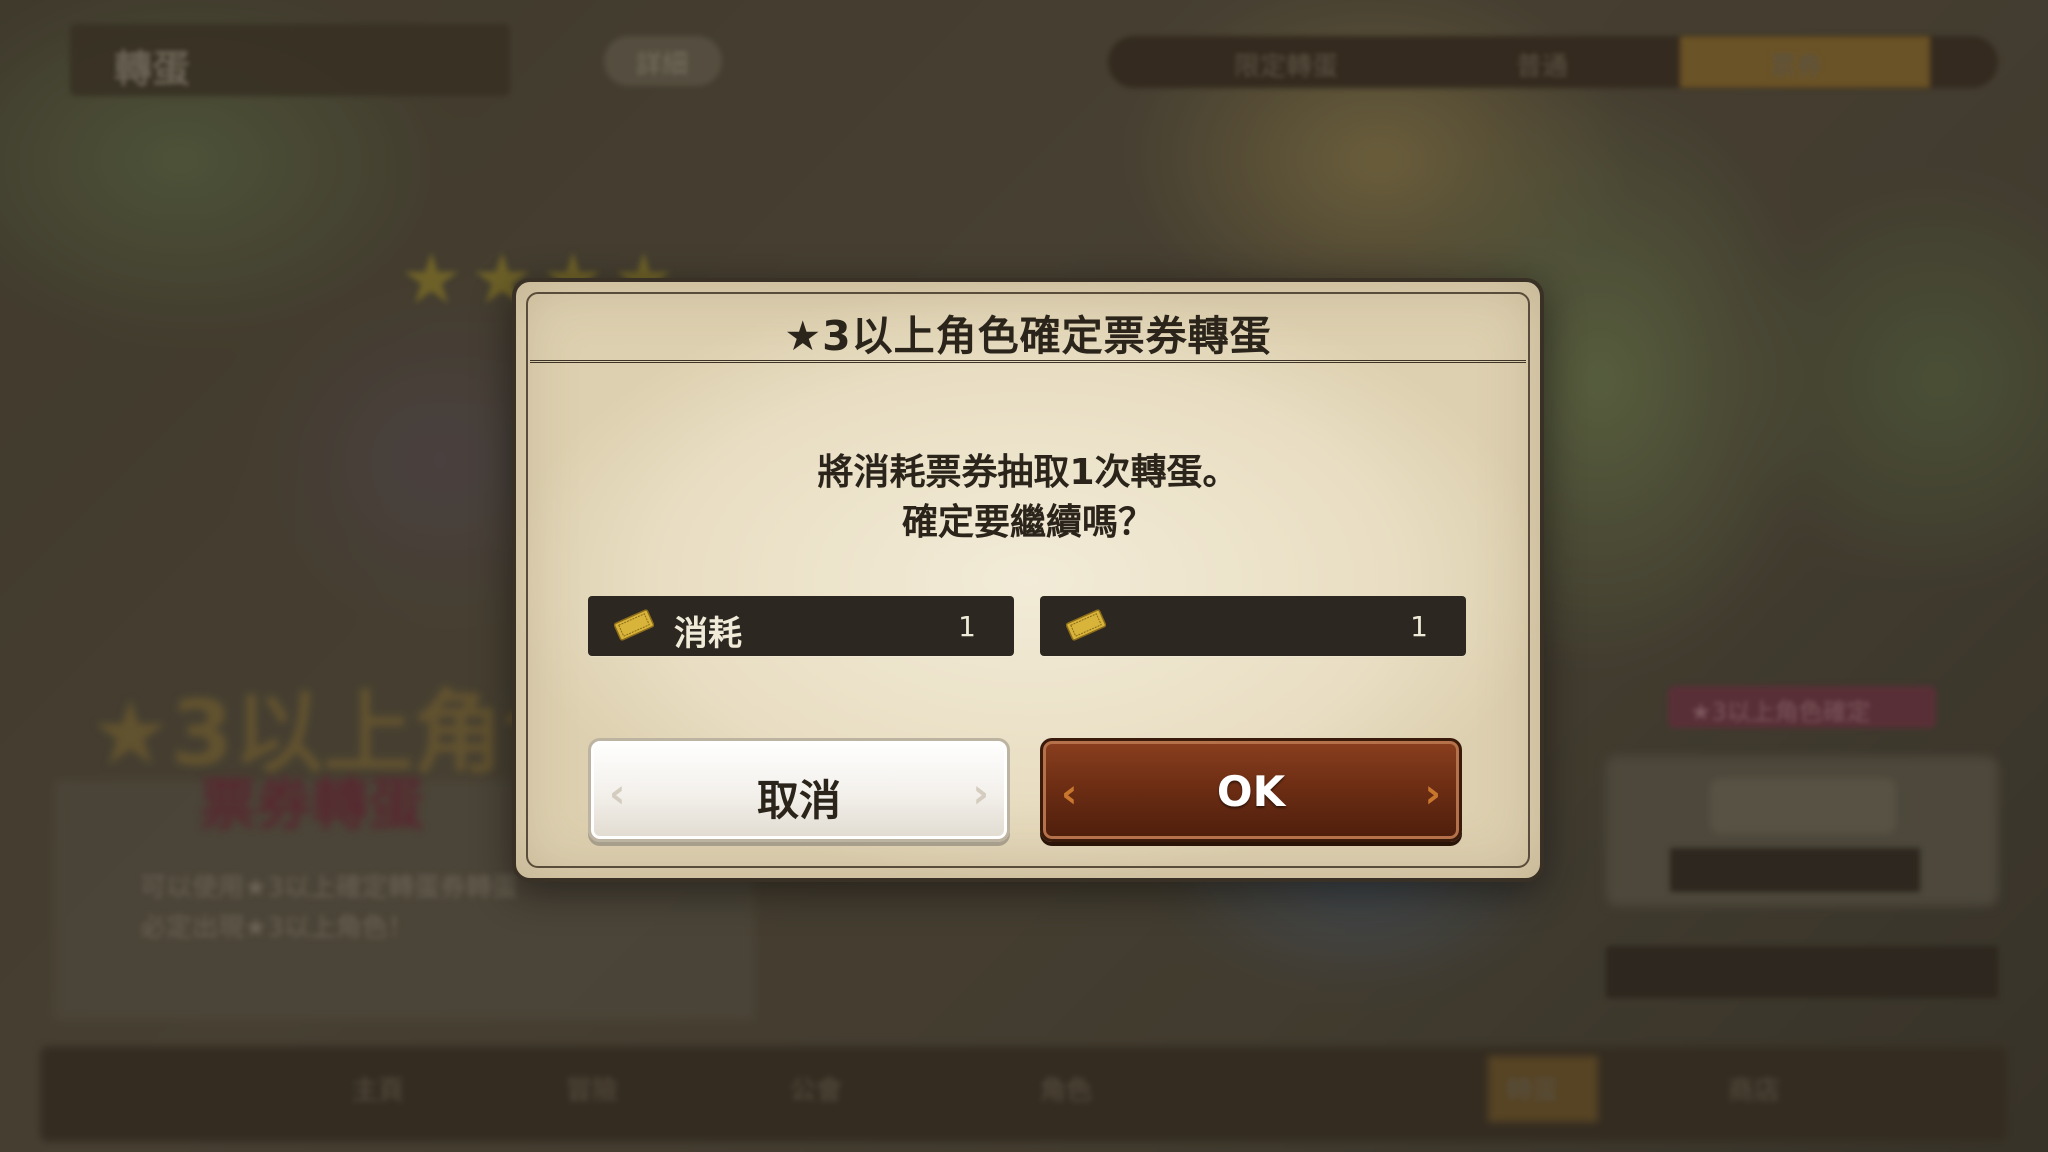 The height and width of the screenshot is (1152, 2048). Describe the element at coordinates (708, 634) in the screenshot. I see `ticket-cost-label: 消耗` at that location.